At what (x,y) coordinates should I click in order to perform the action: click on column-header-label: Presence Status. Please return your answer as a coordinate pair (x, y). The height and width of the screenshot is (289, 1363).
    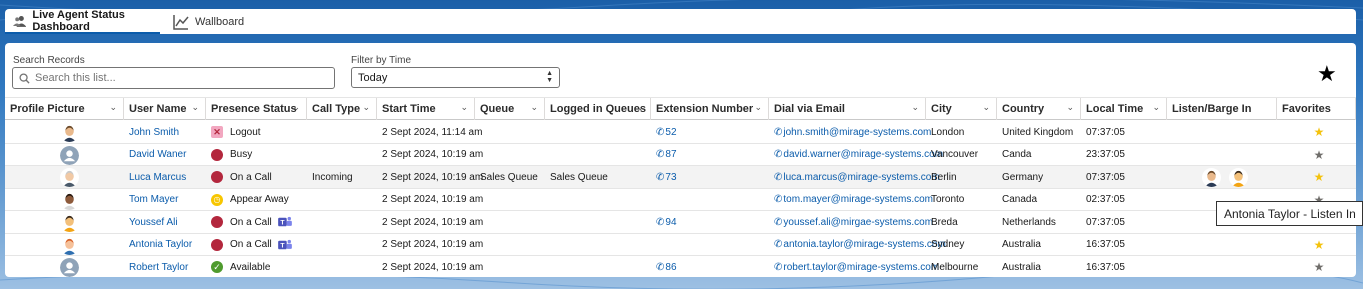
    Looking at the image, I should click on (254, 109).